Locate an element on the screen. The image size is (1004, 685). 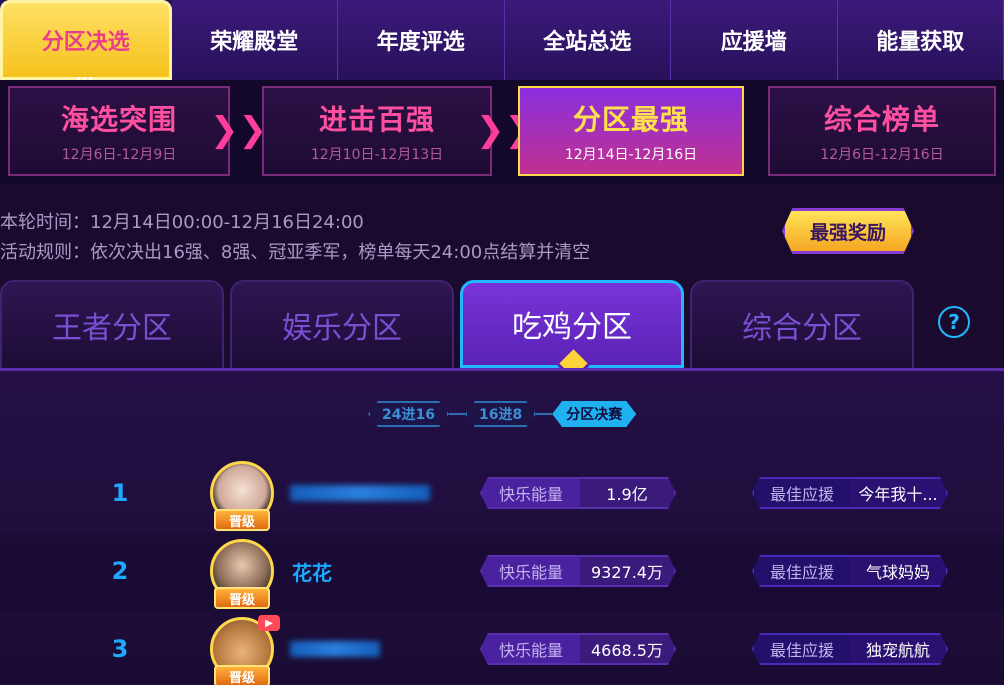
stage-zone-final: 分区决赛 is located at coordinates (594, 414).